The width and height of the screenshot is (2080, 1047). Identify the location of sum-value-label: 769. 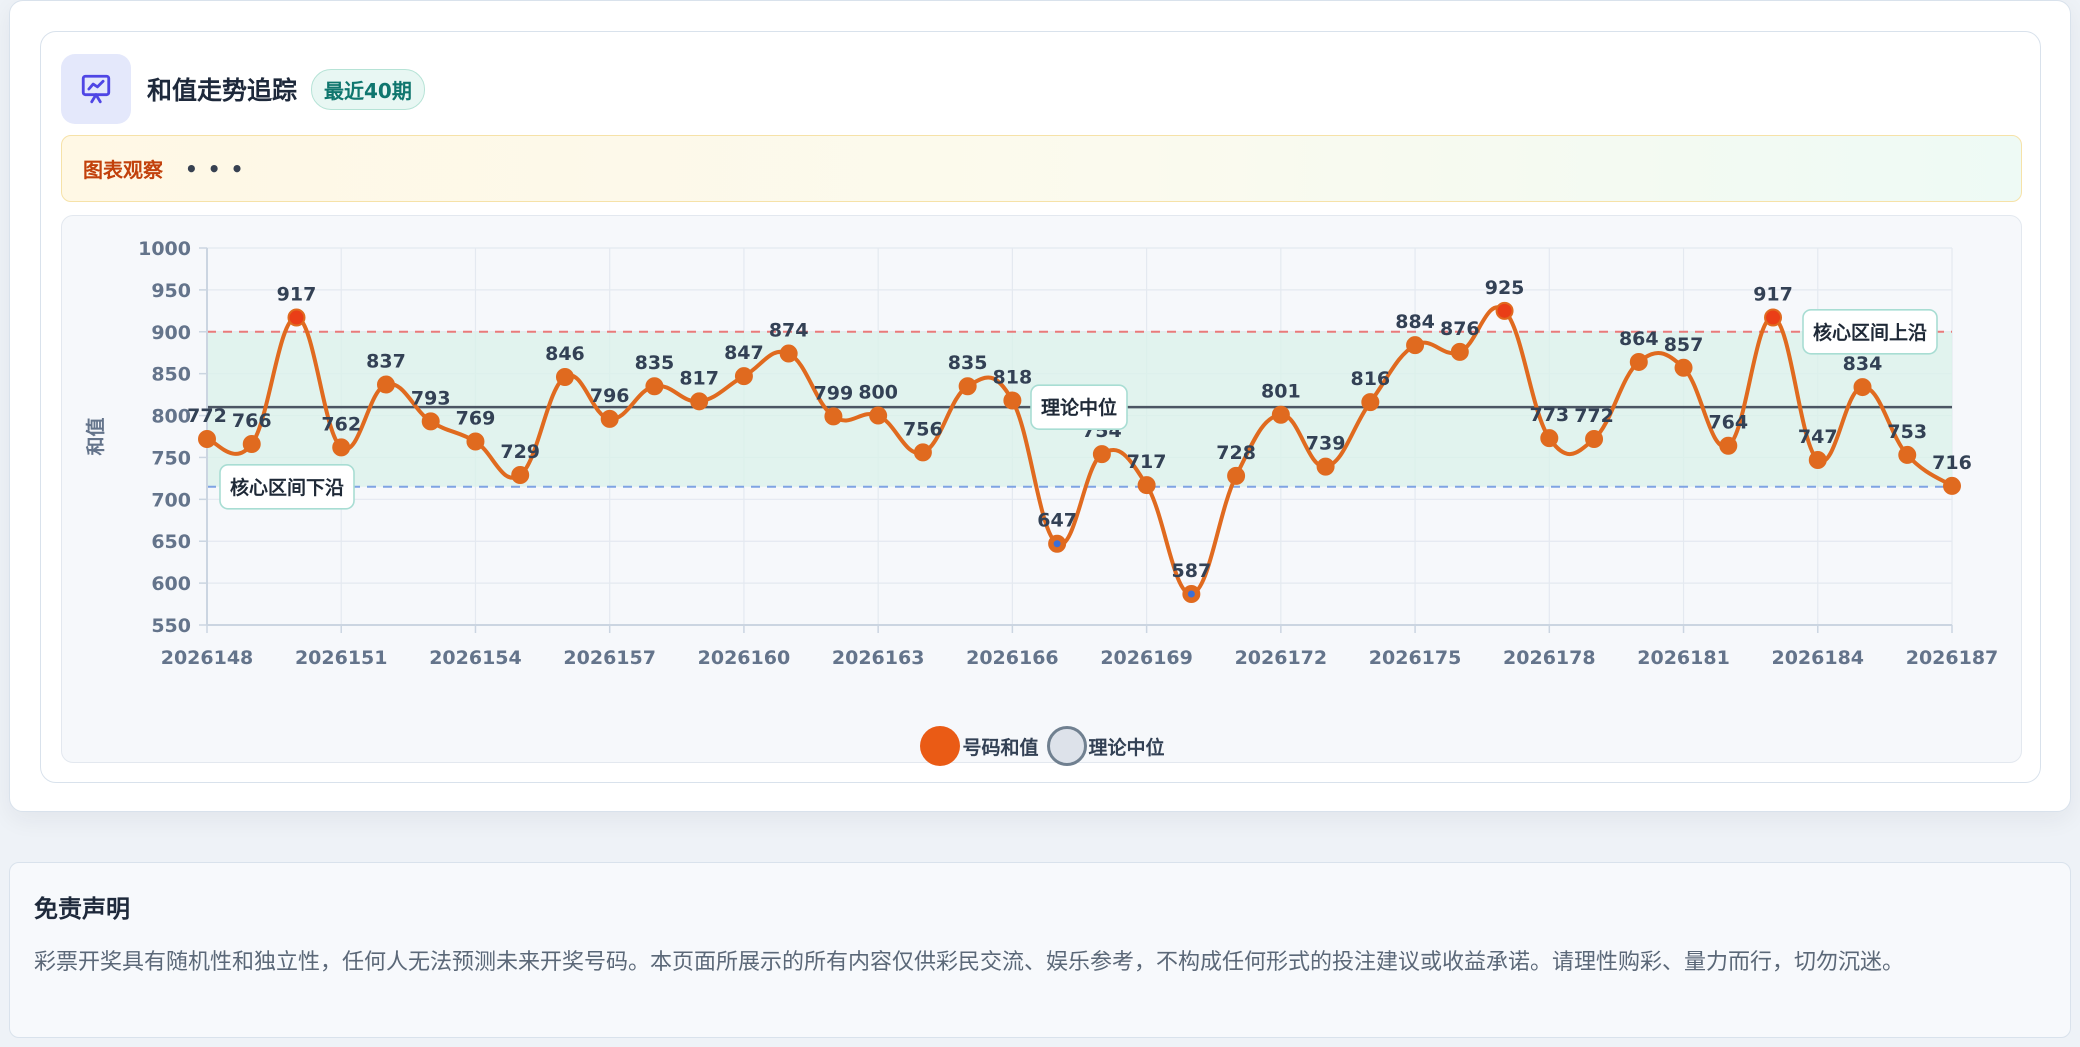
(476, 419).